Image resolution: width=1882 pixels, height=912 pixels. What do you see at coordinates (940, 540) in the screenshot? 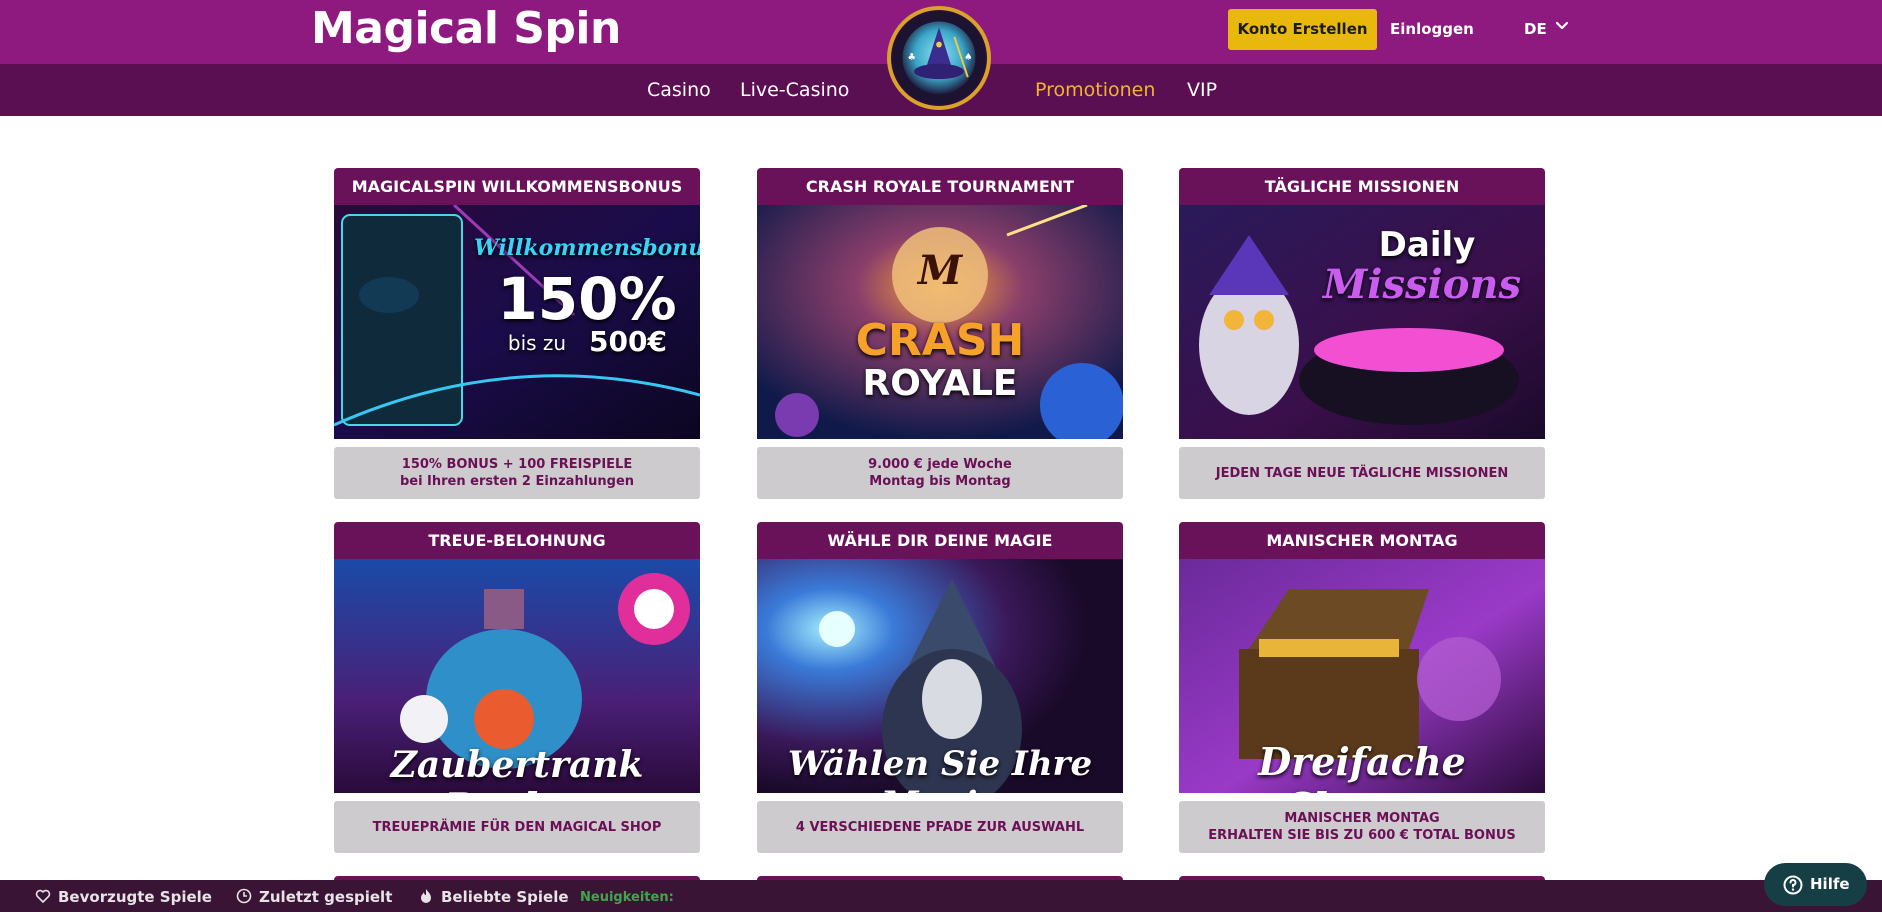
I see `promo-title: WÄHLE DIR DEINE MAGIE` at bounding box center [940, 540].